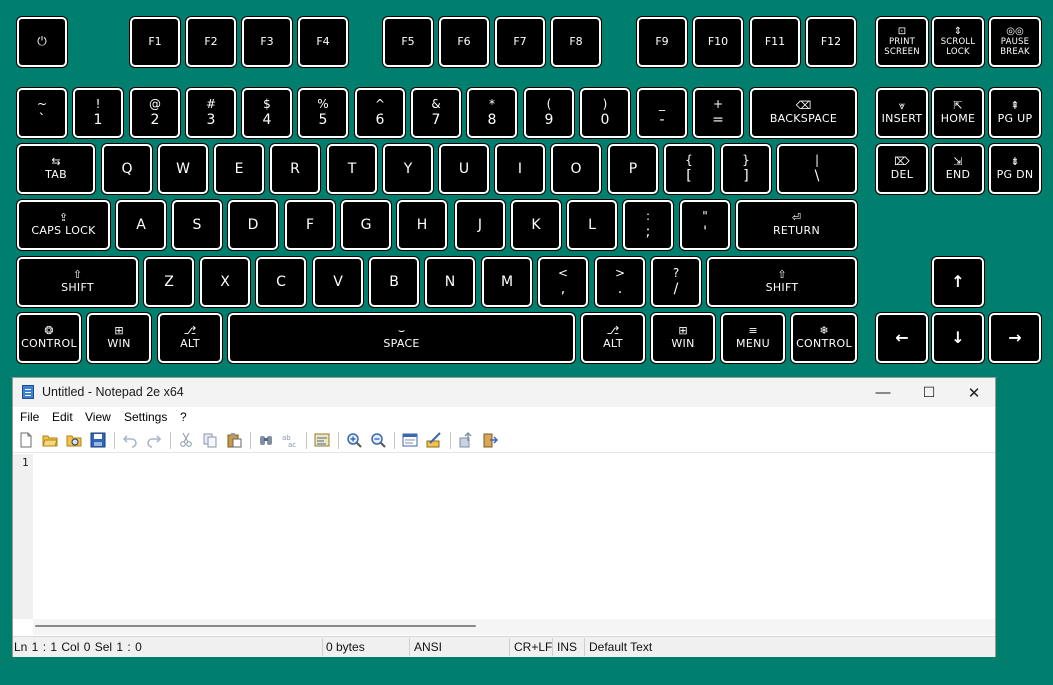 Image resolution: width=1053 pixels, height=685 pixels. I want to click on exit-icon, so click(490, 440).